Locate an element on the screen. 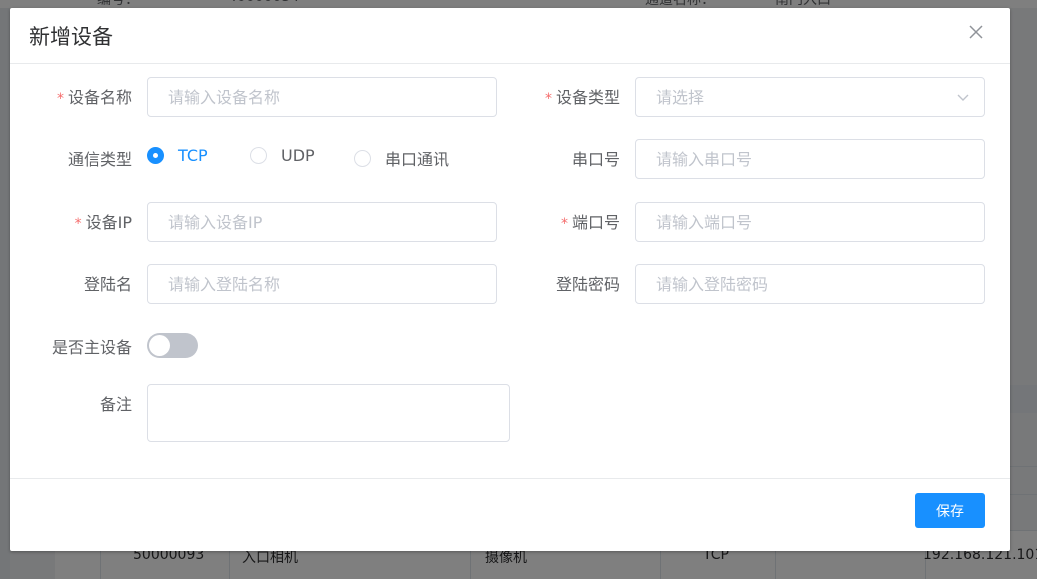  port-label: * 端口号 is located at coordinates (590, 222).